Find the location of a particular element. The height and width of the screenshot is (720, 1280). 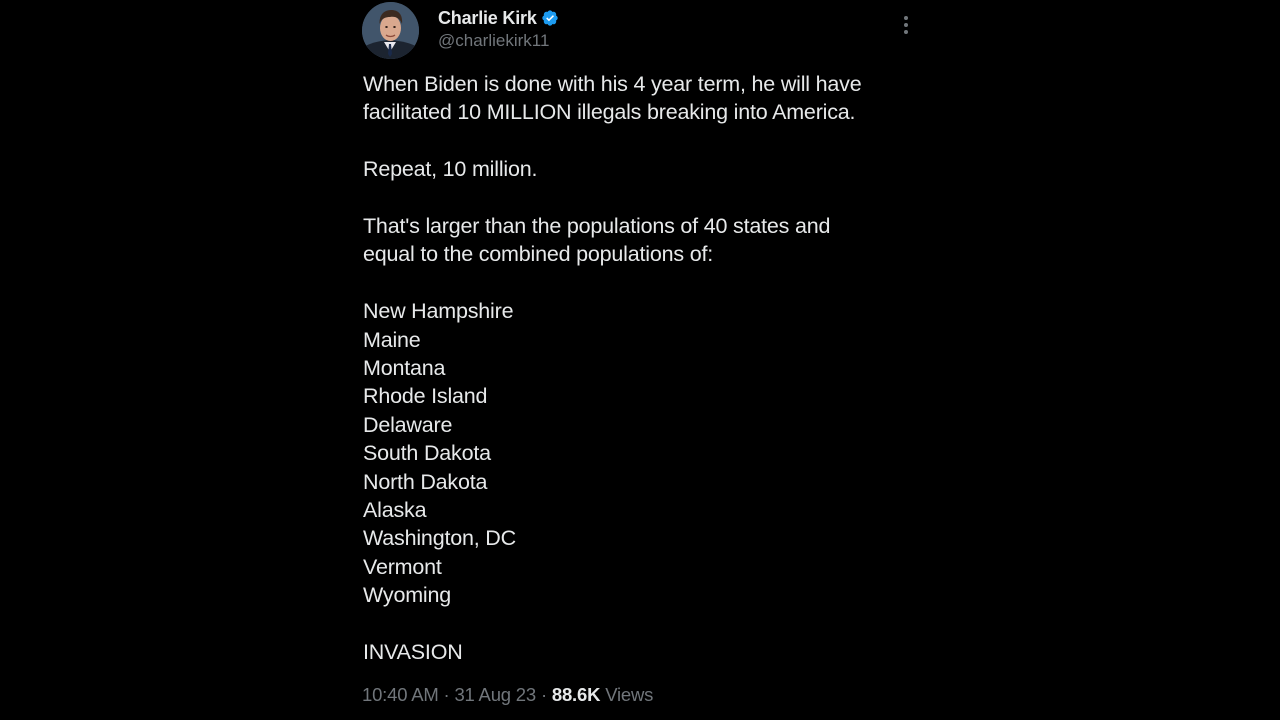

avatar-image is located at coordinates (390, 30).